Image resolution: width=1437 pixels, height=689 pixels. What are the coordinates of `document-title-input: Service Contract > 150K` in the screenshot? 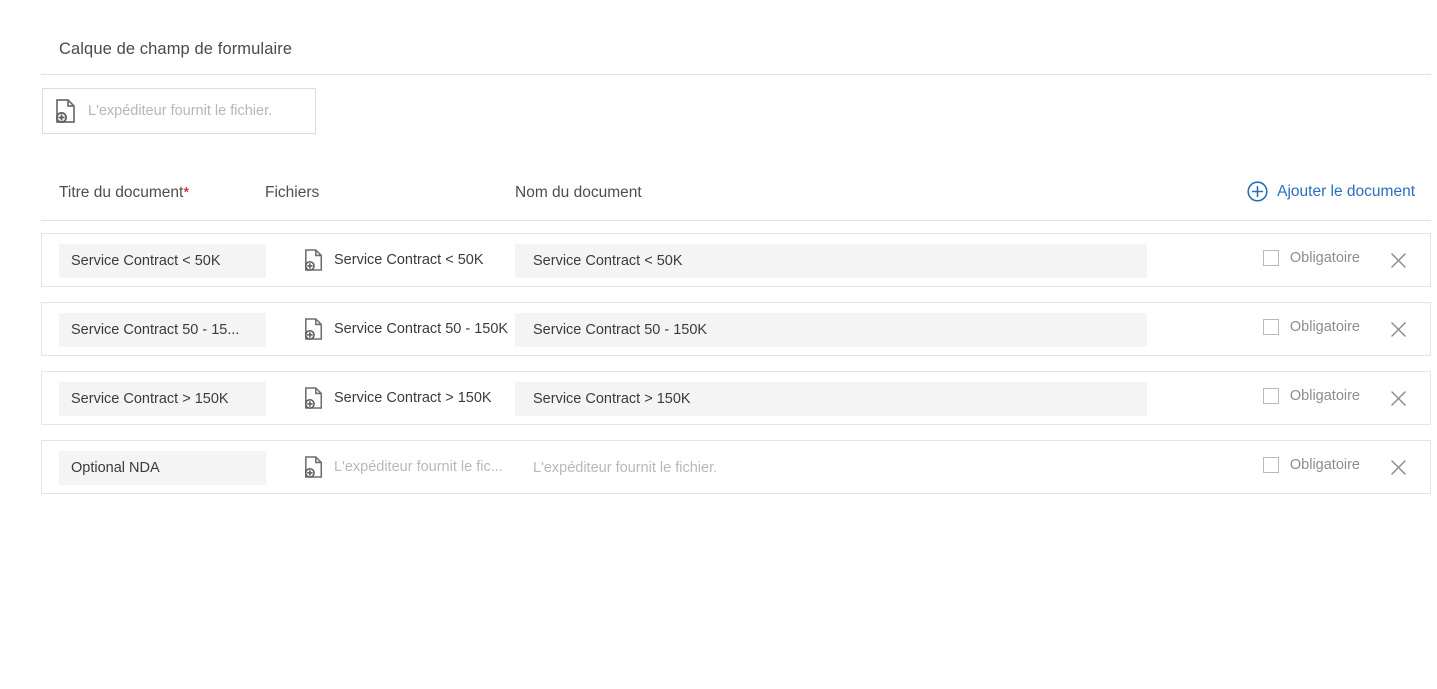 It's located at (162, 399).